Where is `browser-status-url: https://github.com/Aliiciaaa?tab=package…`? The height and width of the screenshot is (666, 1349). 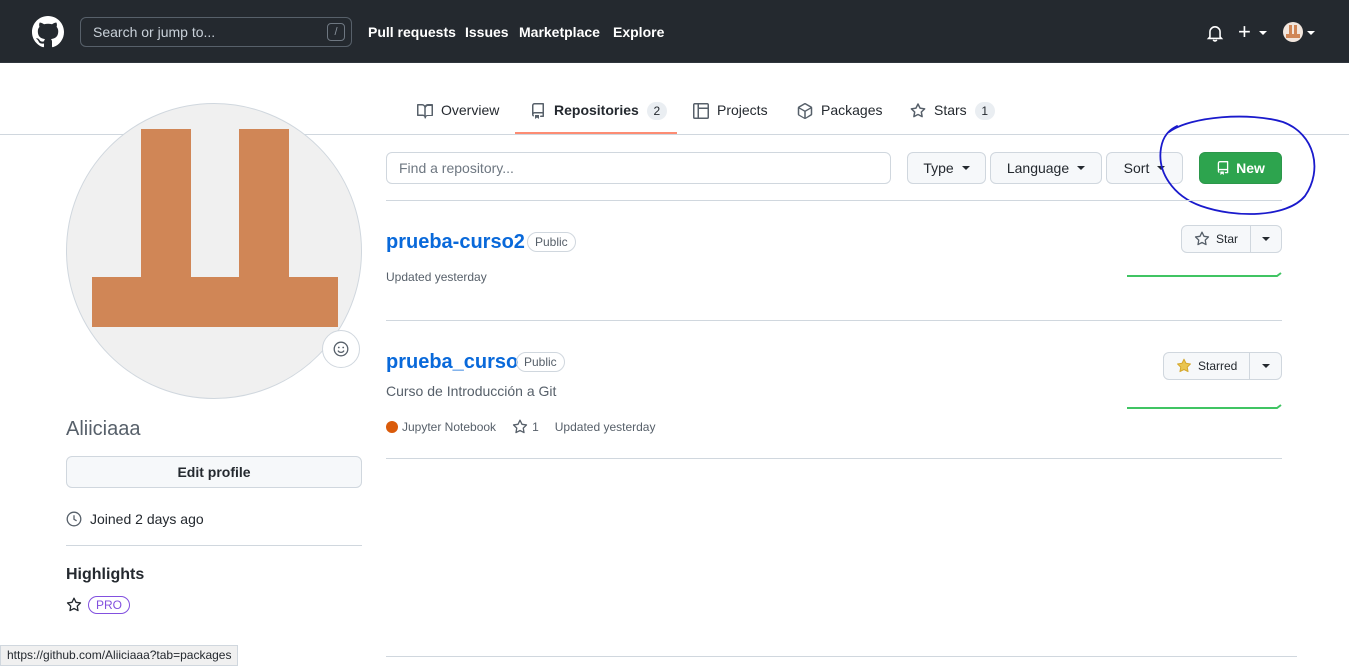 browser-status-url: https://github.com/Aliiciaaa?tab=package… is located at coordinates (119, 655).